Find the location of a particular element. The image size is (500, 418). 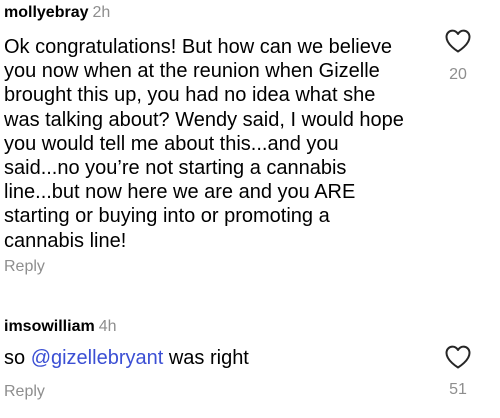

comment-text-suffix: was right is located at coordinates (206, 358).